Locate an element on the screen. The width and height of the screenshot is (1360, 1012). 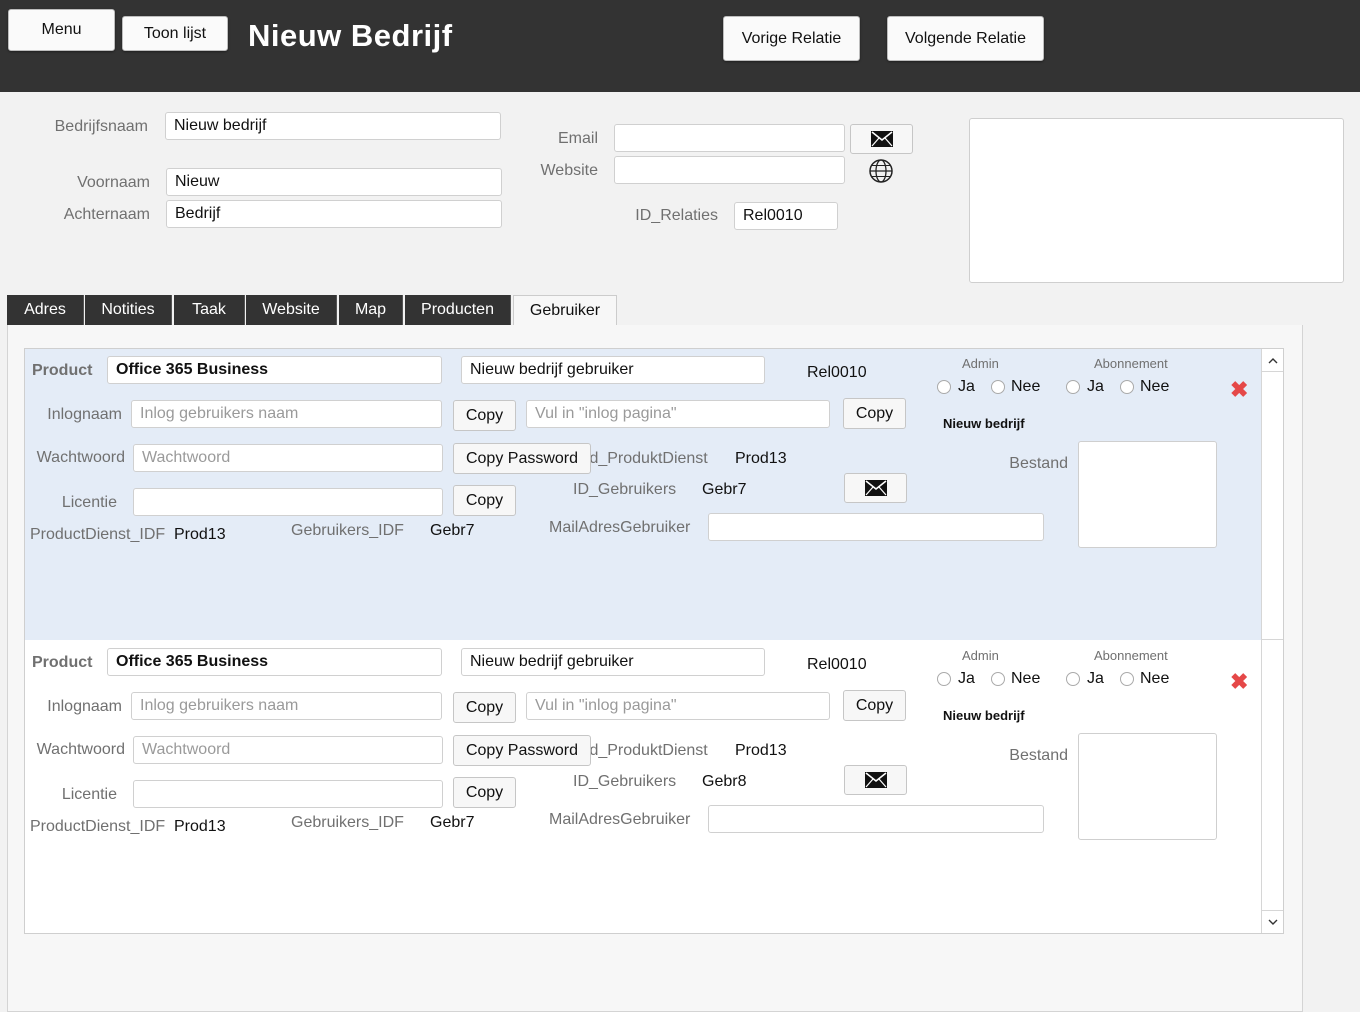
abonnement-nee-label: Nee is located at coordinates (1155, 386).